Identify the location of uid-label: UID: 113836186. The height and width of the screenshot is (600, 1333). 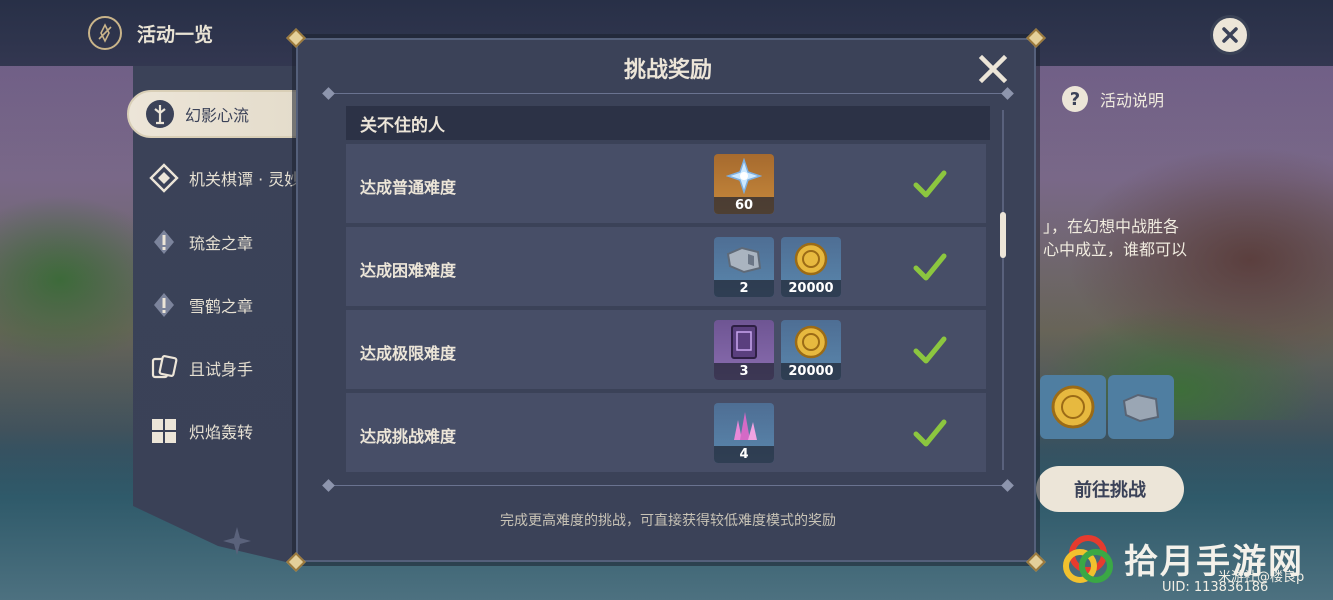
(1215, 587).